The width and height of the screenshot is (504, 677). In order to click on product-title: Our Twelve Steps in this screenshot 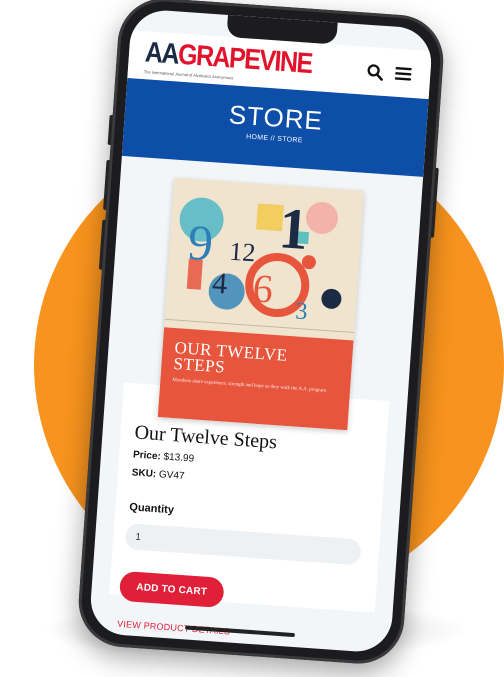, I will do `click(205, 437)`.